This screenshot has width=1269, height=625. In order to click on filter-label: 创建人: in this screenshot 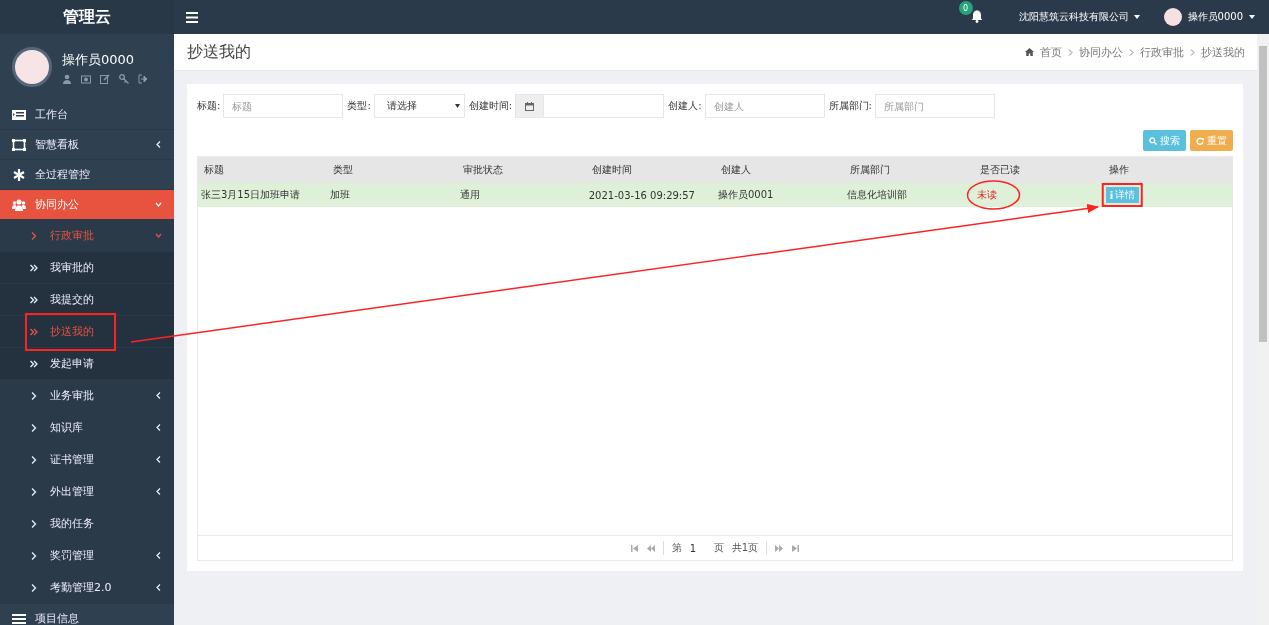, I will do `click(685, 106)`.